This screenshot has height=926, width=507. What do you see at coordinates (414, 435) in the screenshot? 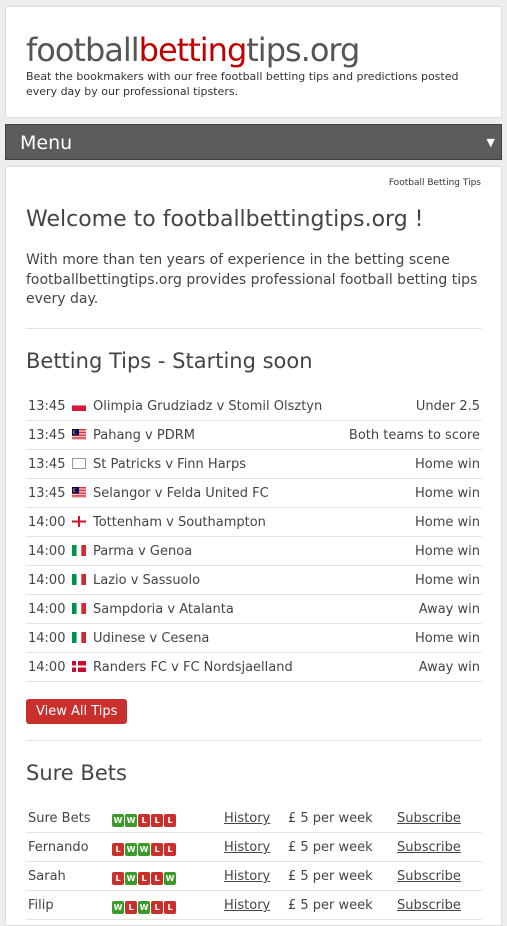
I see `tip-prediction: Both teams to score` at bounding box center [414, 435].